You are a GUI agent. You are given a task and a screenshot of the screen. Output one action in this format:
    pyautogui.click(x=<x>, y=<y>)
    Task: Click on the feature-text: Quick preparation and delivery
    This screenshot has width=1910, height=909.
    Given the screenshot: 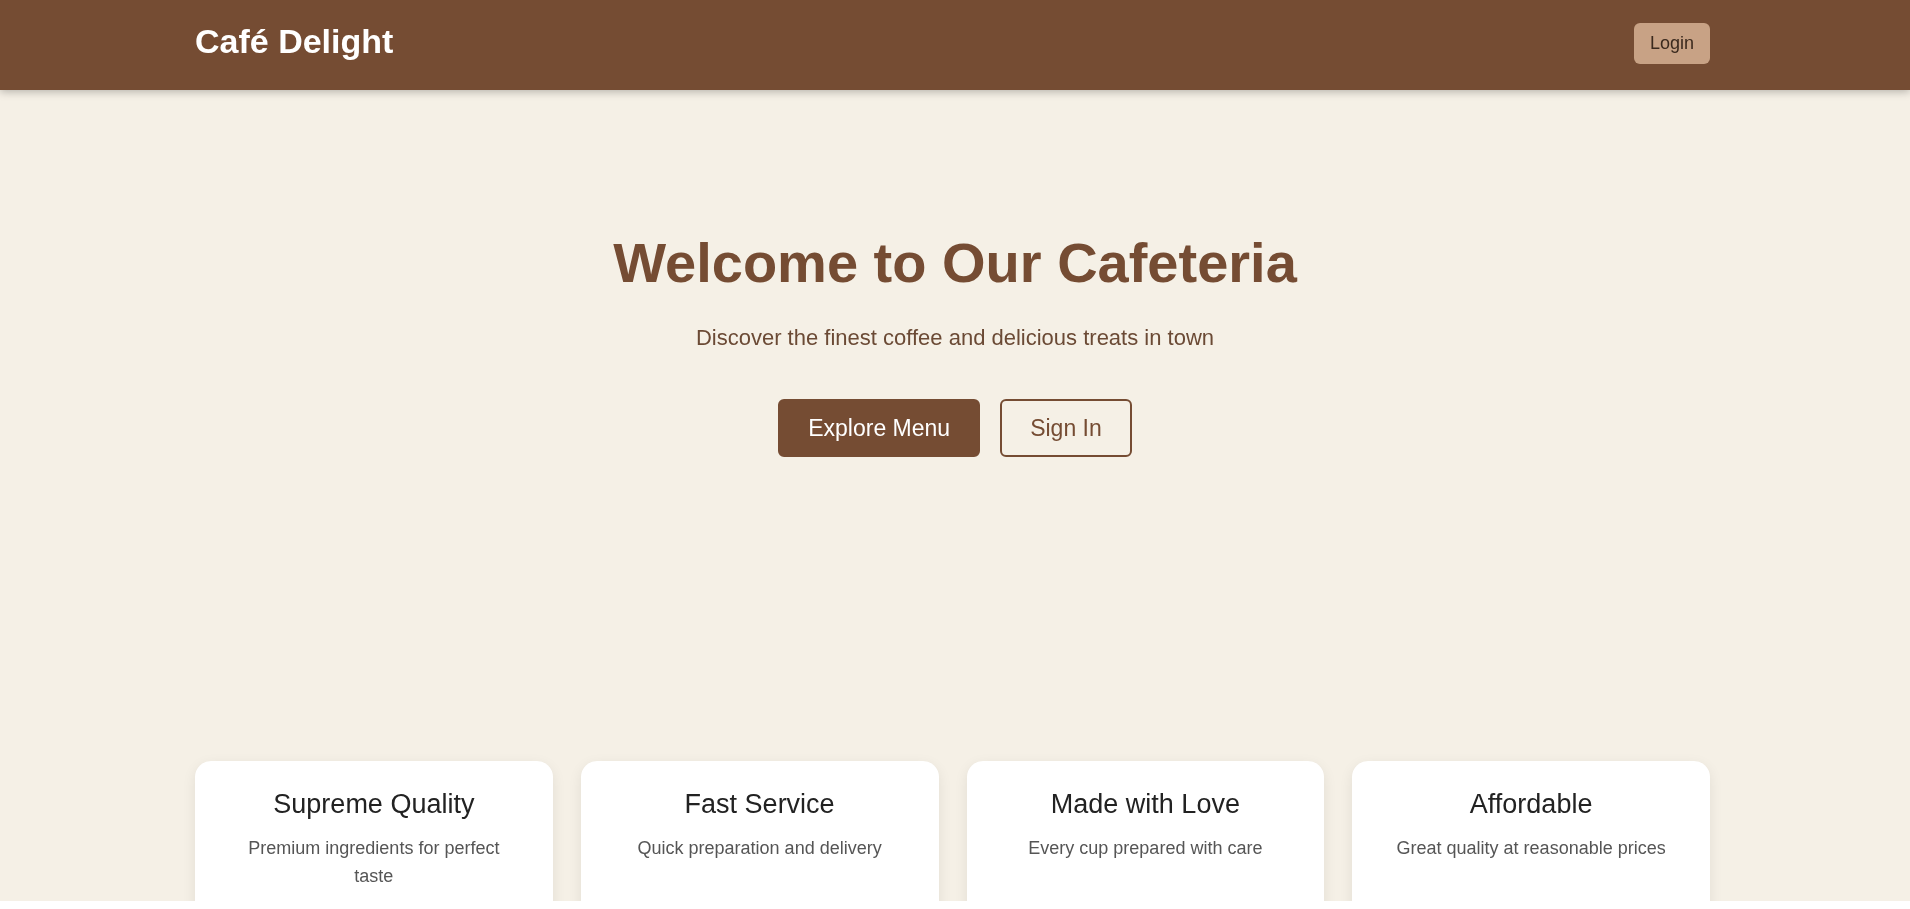 What is the action you would take?
    pyautogui.click(x=759, y=848)
    